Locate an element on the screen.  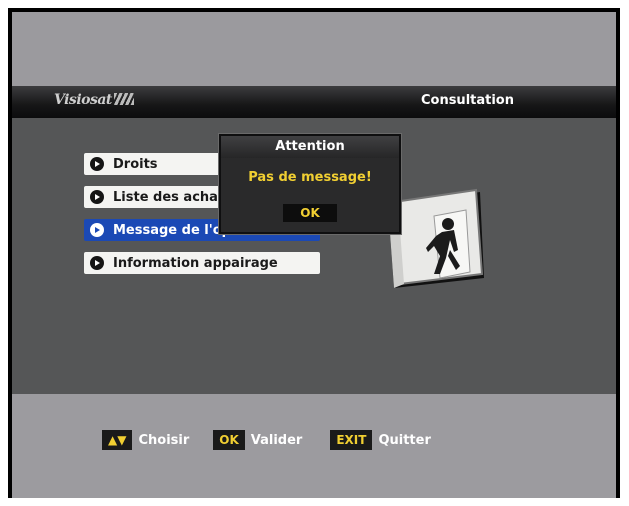
dialog-message: Pas de message! is located at coordinates (310, 177).